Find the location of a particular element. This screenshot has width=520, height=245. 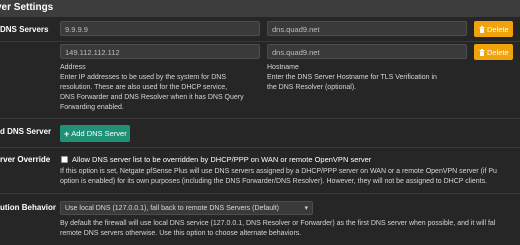

override-label: rver Override is located at coordinates (25, 159).